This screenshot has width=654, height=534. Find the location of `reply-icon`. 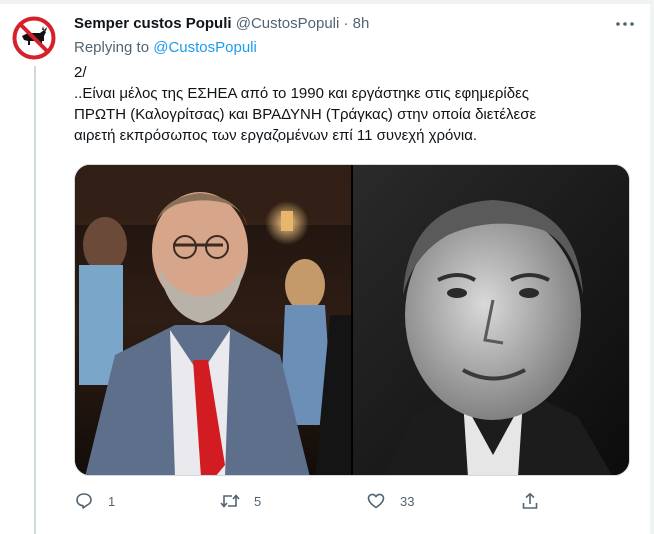

reply-icon is located at coordinates (84, 501).